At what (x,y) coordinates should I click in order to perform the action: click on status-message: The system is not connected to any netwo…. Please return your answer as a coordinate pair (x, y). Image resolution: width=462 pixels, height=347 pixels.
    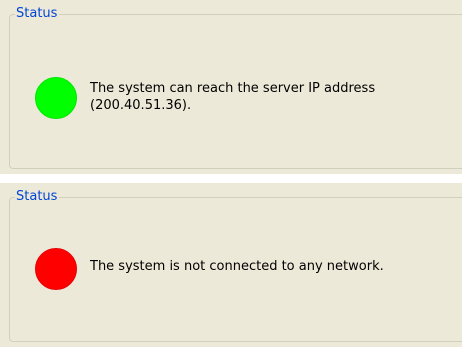
    Looking at the image, I should click on (270, 266).